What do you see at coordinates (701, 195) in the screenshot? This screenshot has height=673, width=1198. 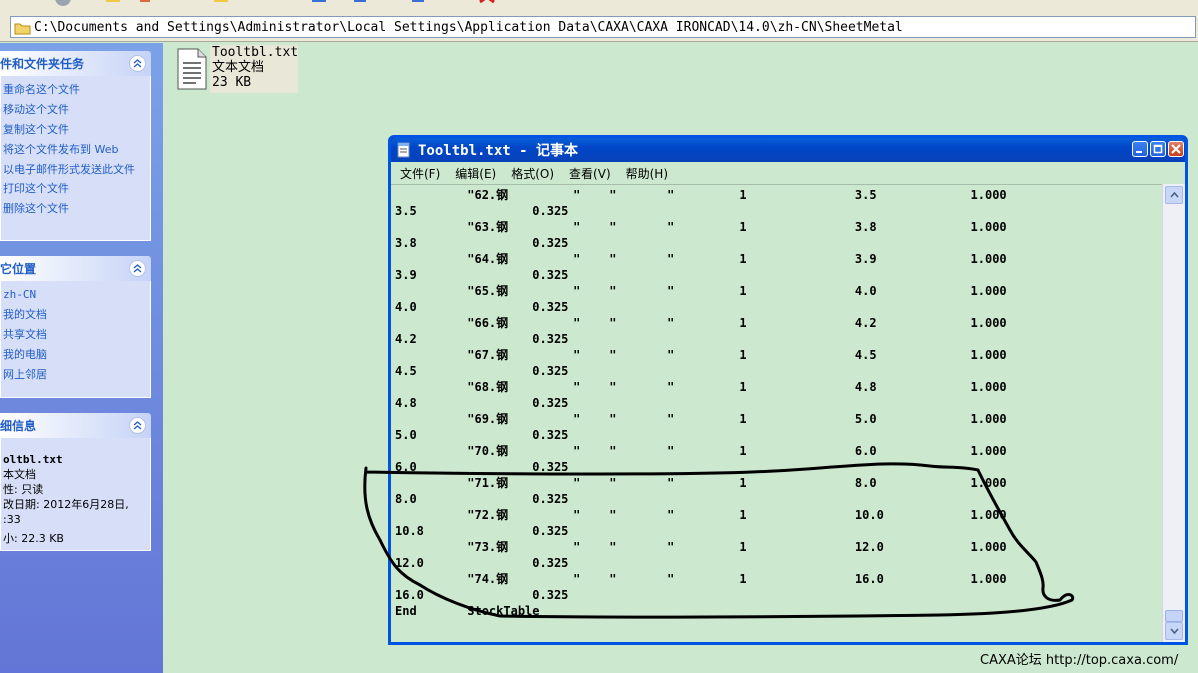 I see `text-line: "62.钢 " " " 1 3.5 1.000` at bounding box center [701, 195].